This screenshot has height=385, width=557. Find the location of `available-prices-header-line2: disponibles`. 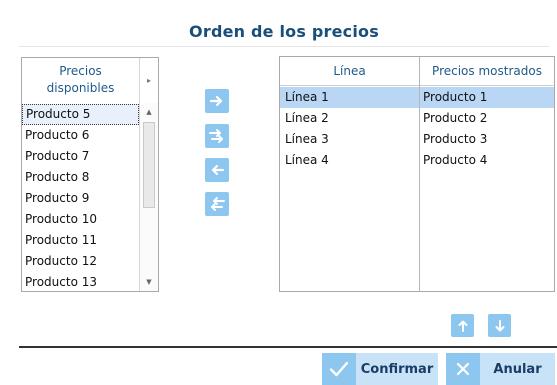

available-prices-header-line2: disponibles is located at coordinates (80, 88).